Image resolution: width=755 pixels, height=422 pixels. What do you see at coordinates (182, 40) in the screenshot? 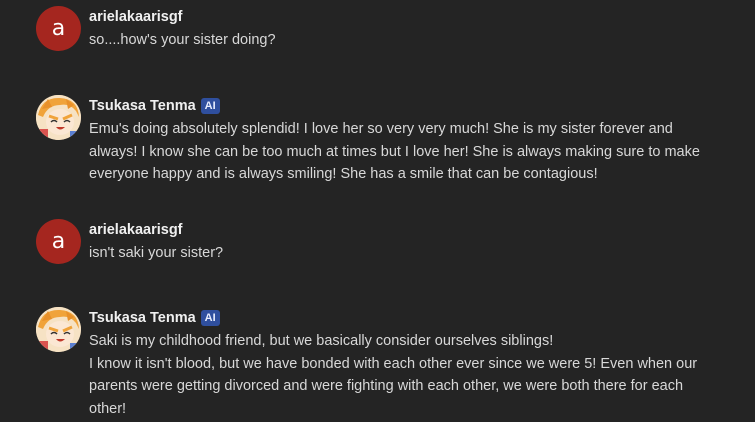
I see `message-line: so....how's your sister doing?` at bounding box center [182, 40].